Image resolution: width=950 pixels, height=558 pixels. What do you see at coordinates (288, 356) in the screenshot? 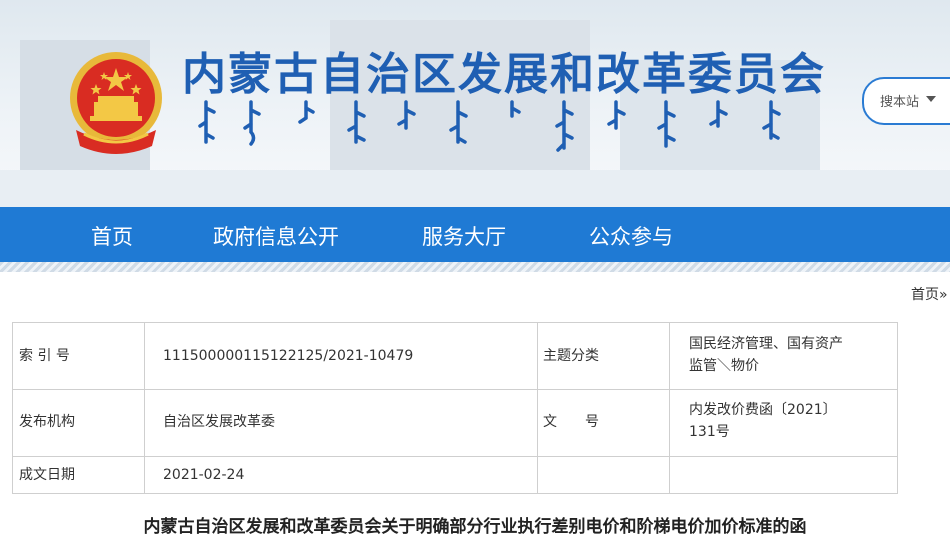
I see `index-number-value: 11150000011512212​5/2021-10479` at bounding box center [288, 356].